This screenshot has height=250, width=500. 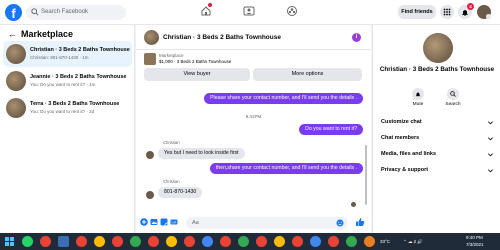 What do you see at coordinates (150, 59) in the screenshot?
I see `listing-thumbnail` at bounding box center [150, 59].